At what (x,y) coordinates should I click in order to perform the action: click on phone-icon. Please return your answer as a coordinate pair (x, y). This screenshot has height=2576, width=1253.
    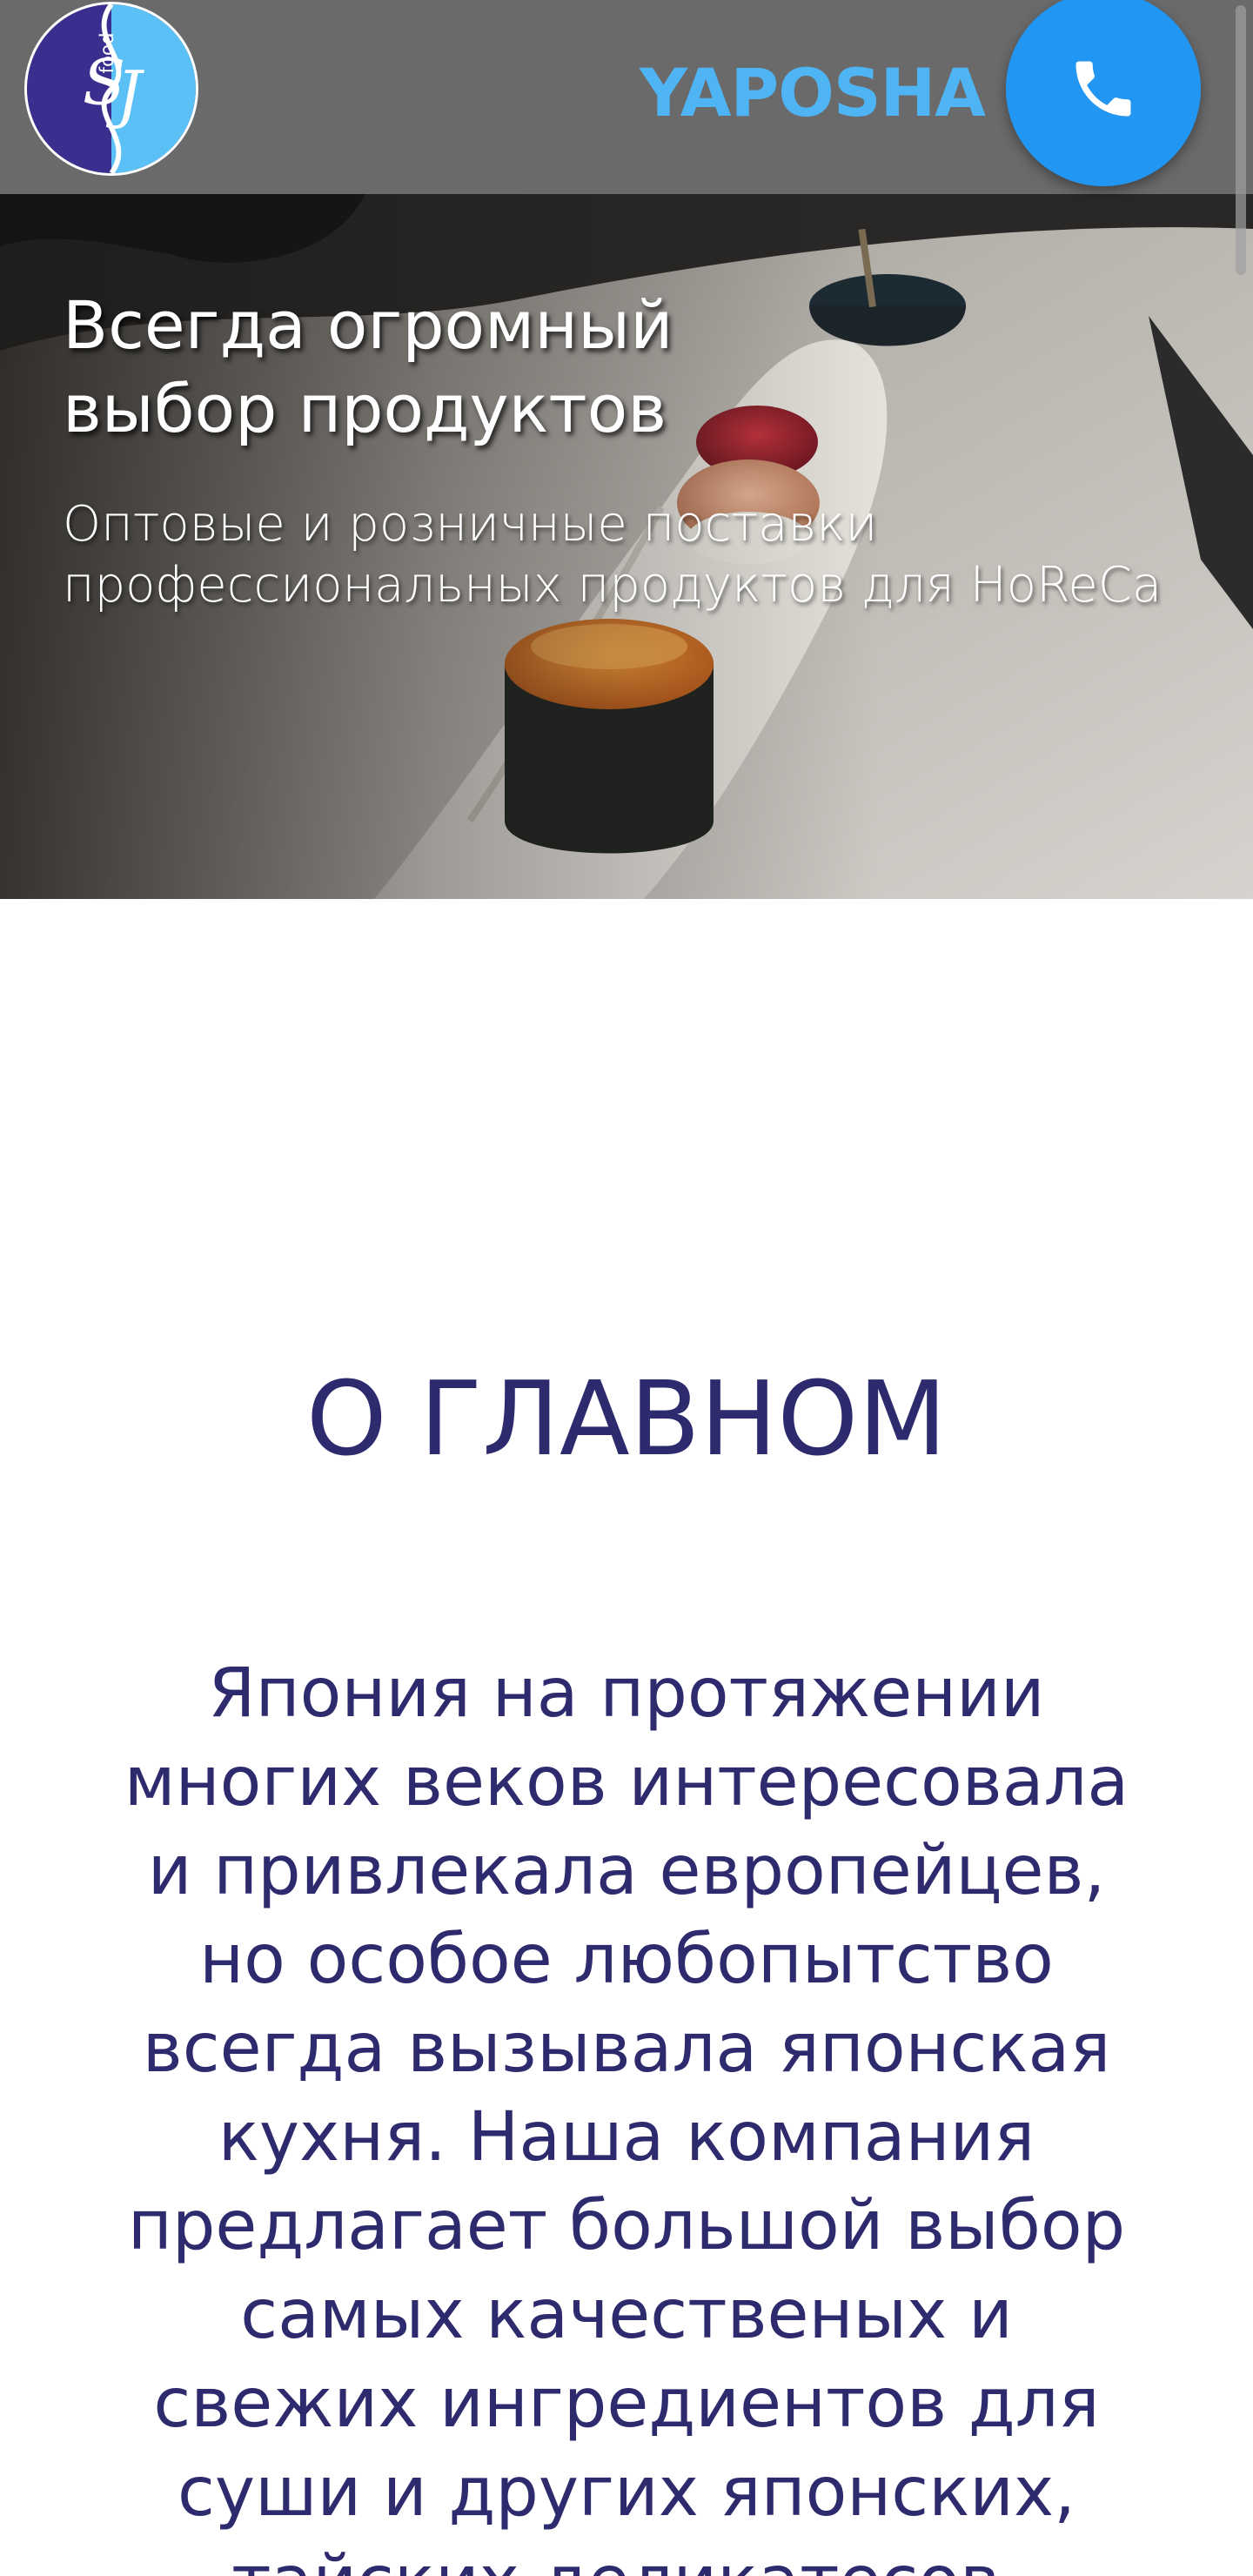
    Looking at the image, I should click on (1103, 89).